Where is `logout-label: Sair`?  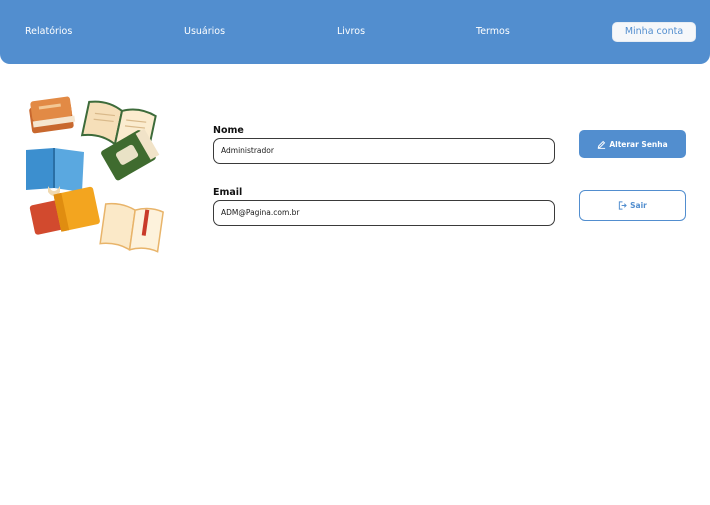
logout-label: Sair is located at coordinates (638, 205).